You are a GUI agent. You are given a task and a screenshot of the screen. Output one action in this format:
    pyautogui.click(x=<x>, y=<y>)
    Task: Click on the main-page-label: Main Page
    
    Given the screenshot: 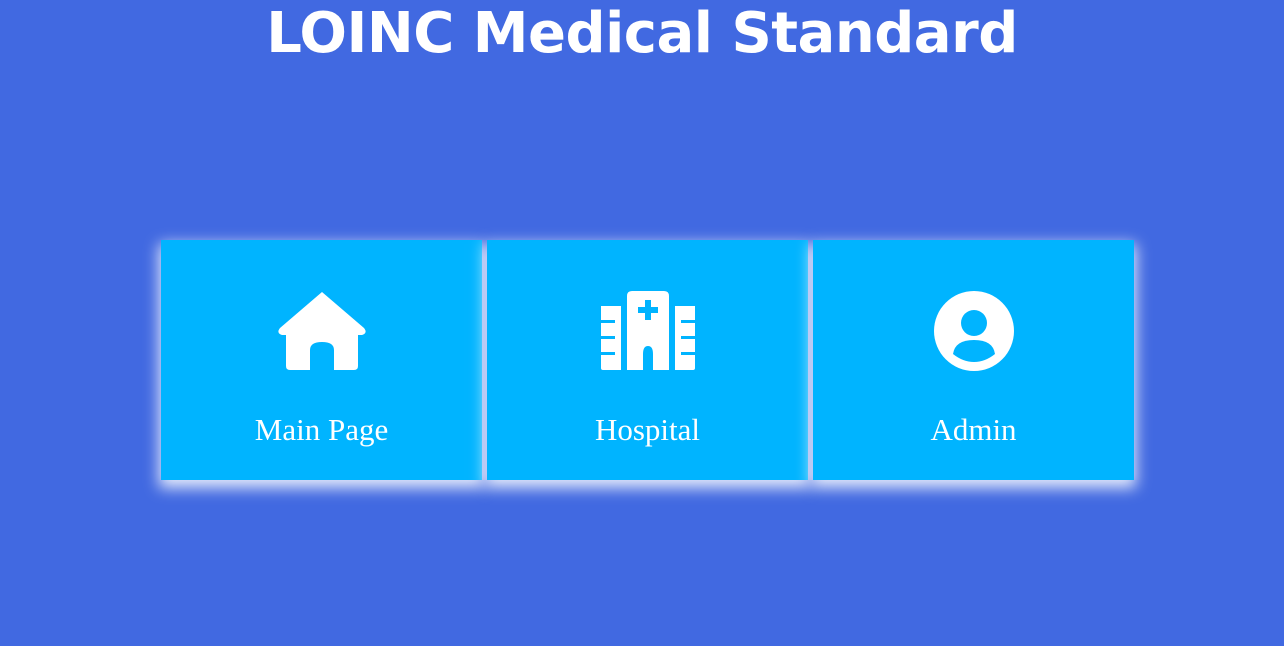 What is the action you would take?
    pyautogui.click(x=321, y=429)
    